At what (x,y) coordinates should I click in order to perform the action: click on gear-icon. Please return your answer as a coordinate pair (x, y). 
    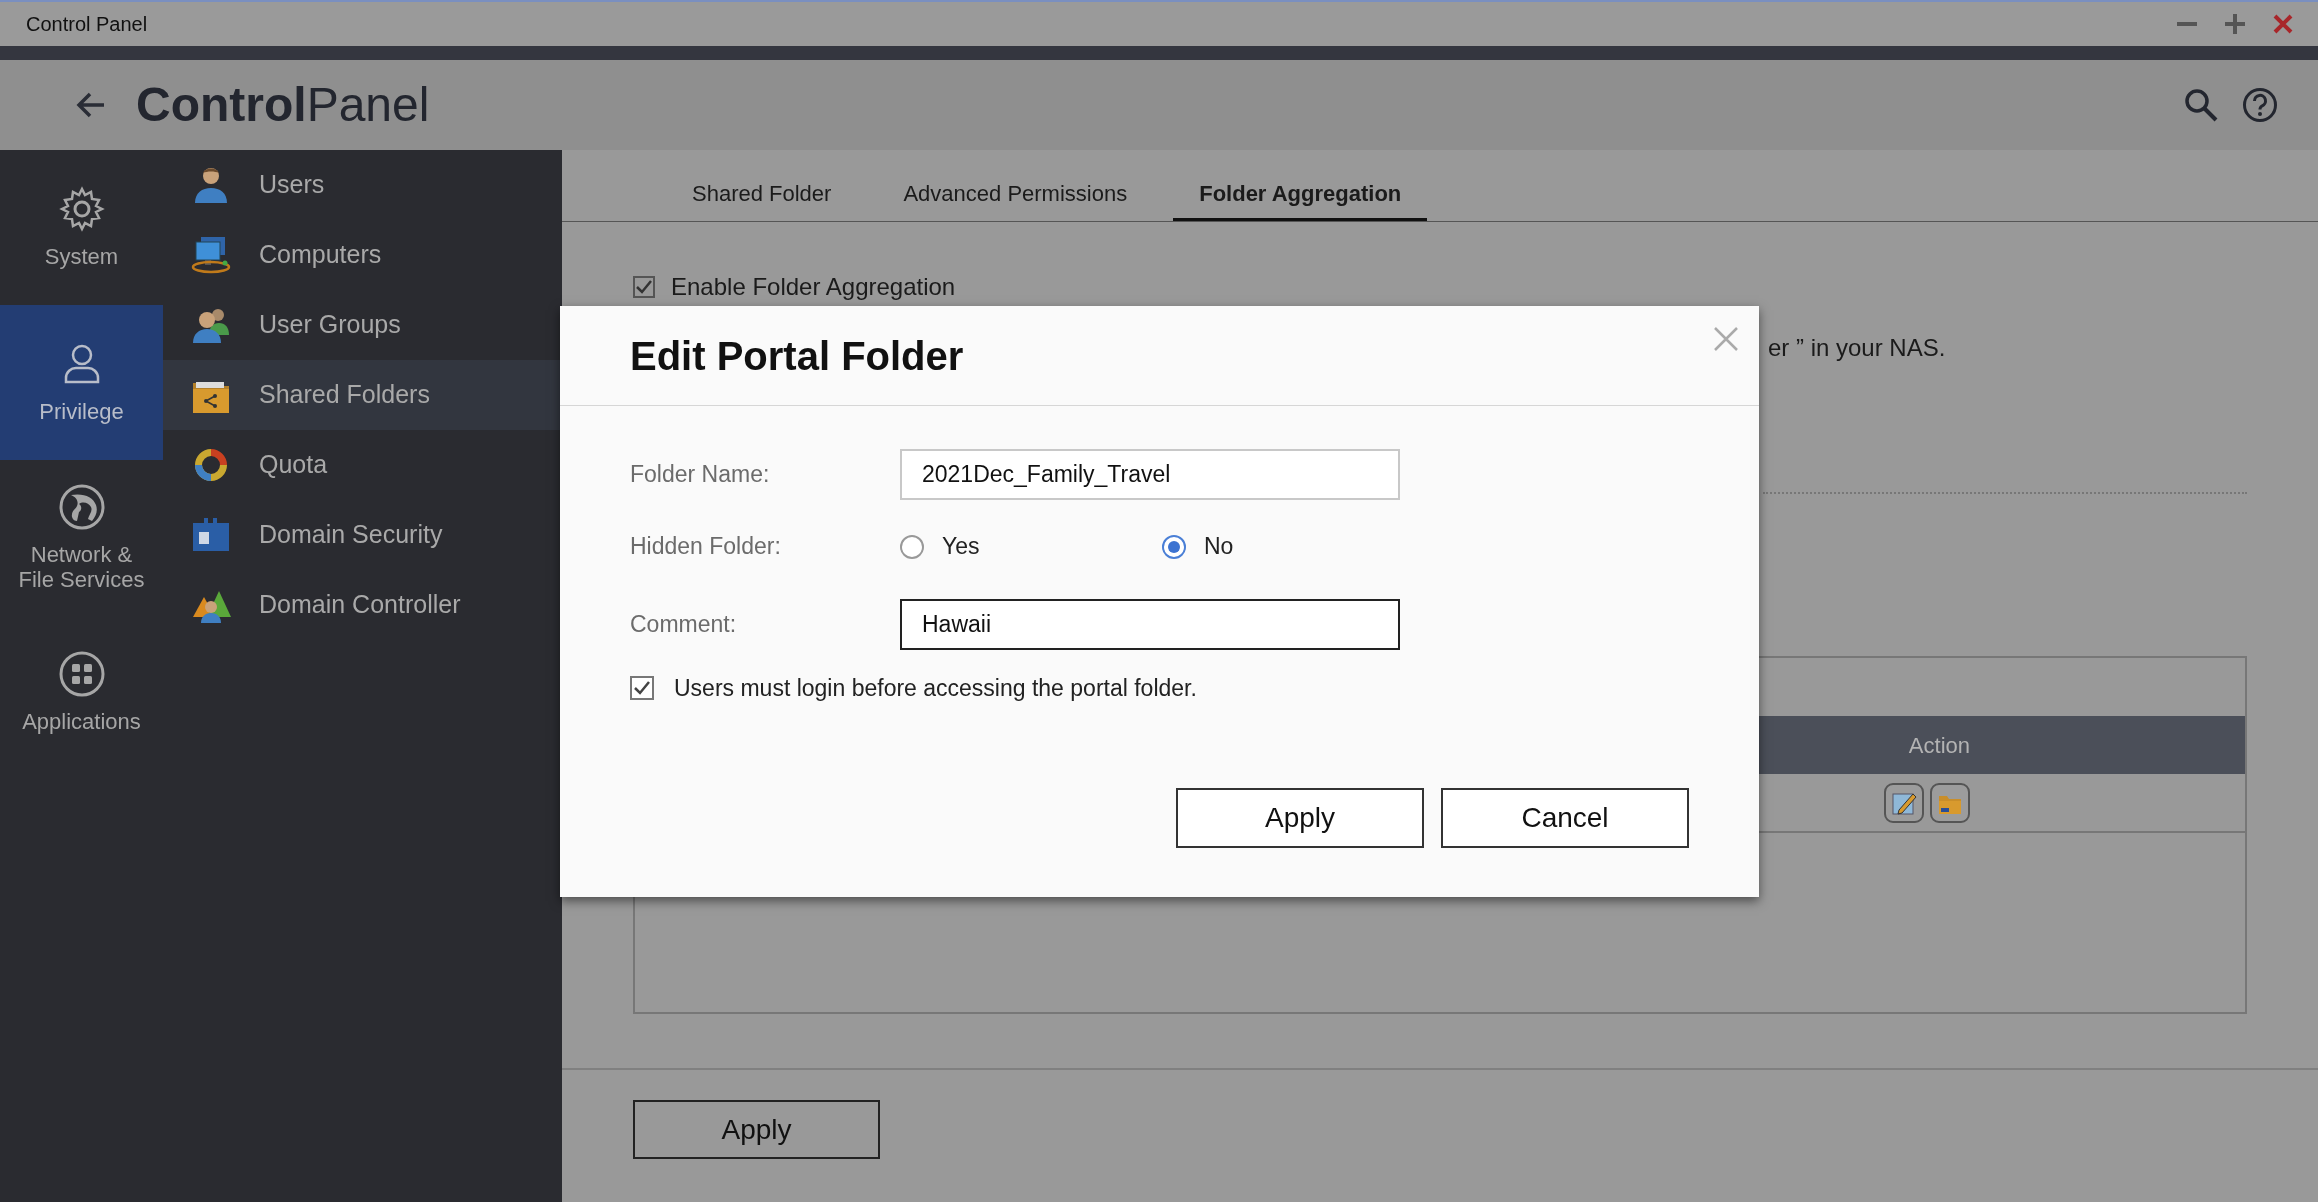
    Looking at the image, I should click on (81, 209).